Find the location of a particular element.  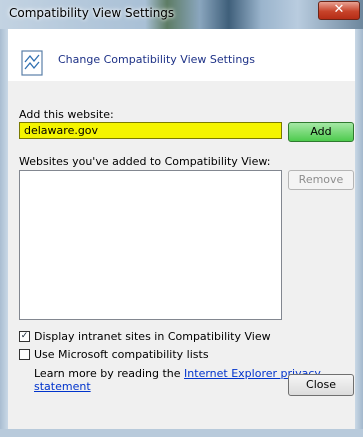

window-frame-bottom is located at coordinates (181, 433).